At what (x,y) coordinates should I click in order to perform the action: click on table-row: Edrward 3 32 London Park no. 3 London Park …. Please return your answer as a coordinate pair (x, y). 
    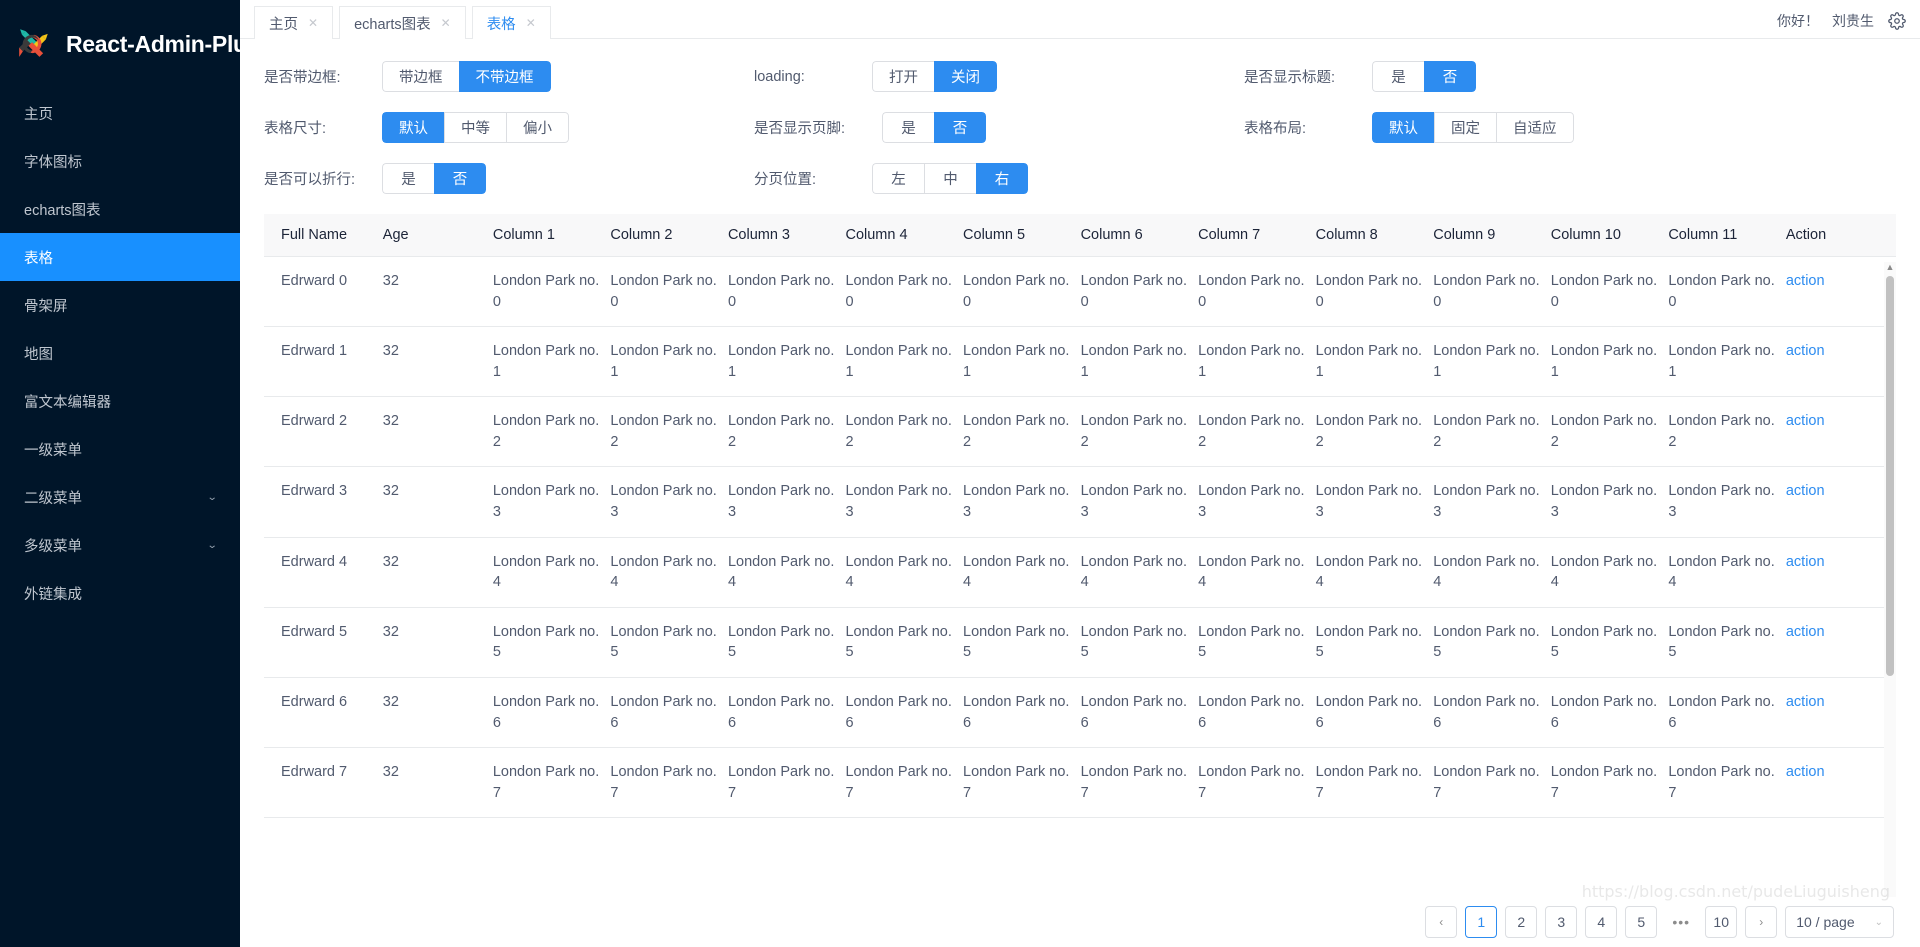
    Looking at the image, I should click on (1080, 502).